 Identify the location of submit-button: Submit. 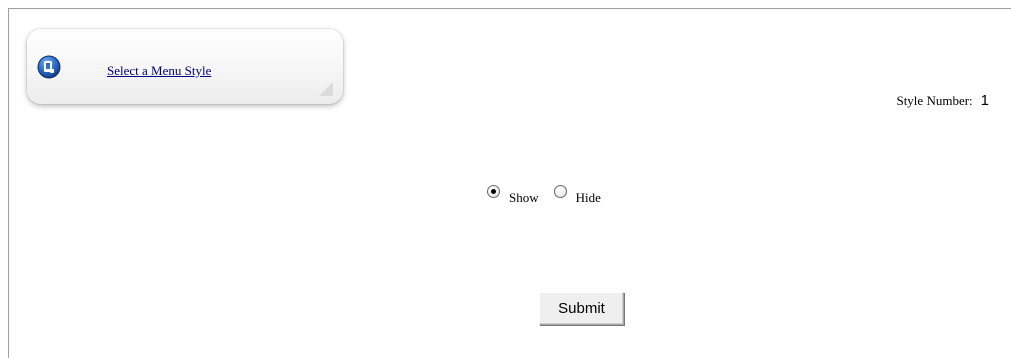
(581, 308).